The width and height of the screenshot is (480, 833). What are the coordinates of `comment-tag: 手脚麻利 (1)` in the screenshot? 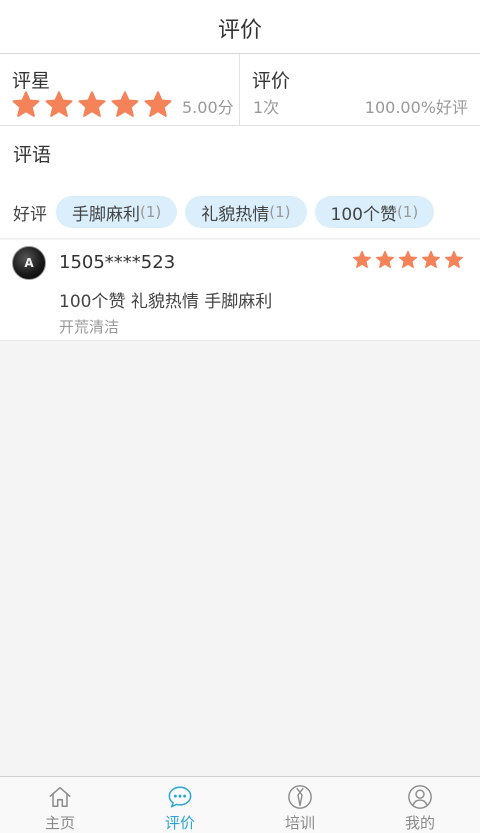 It's located at (117, 212).